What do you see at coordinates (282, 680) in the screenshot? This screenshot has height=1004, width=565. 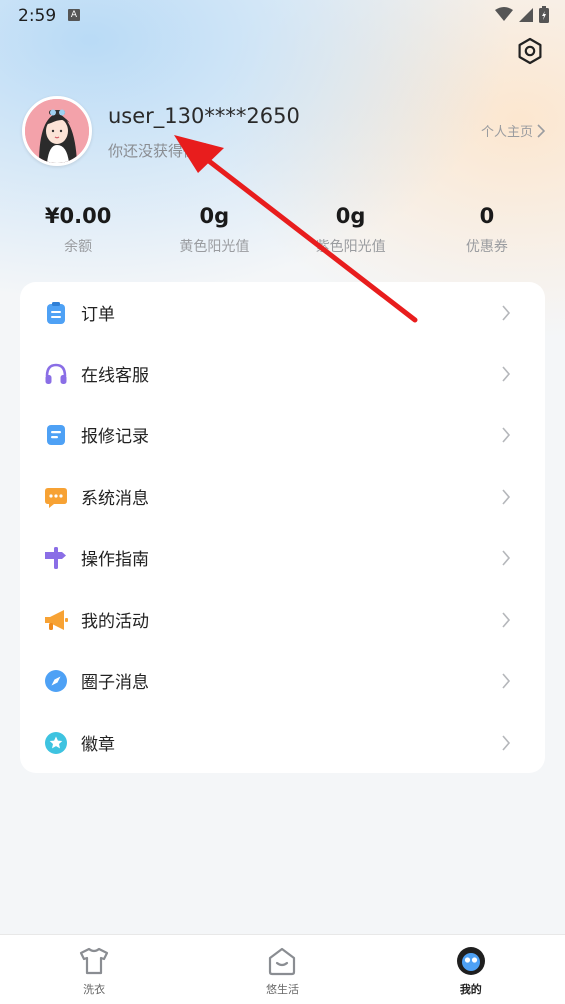 I see `menu-item-circle-messages: 圈子消息` at bounding box center [282, 680].